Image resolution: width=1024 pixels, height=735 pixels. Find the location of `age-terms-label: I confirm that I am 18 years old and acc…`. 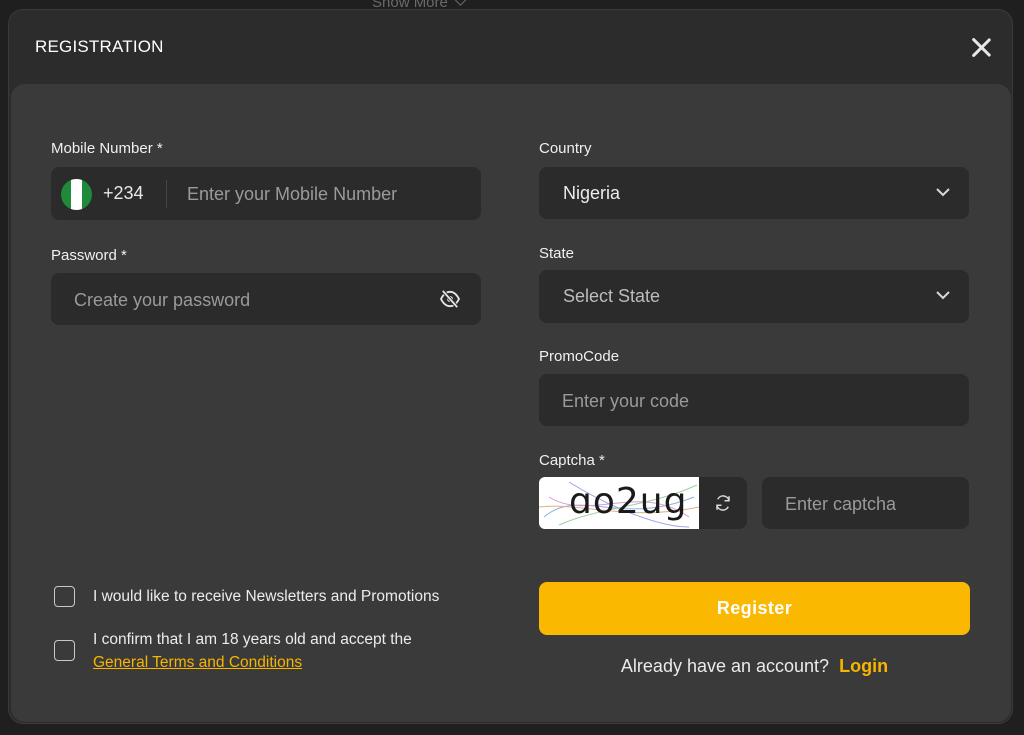

age-terms-label: I confirm that I am 18 years old and acc… is located at coordinates (273, 651).